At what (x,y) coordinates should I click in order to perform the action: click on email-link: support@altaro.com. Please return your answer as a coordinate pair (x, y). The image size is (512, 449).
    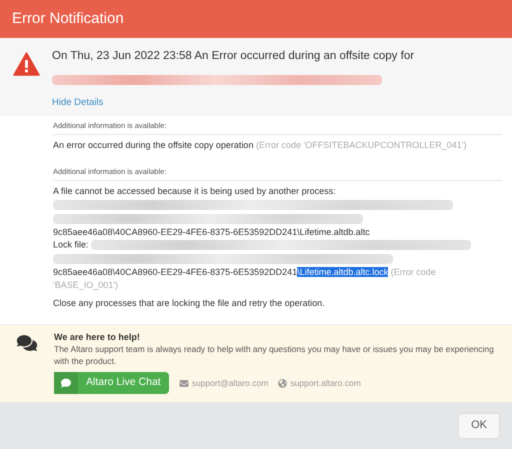
    Looking at the image, I should click on (223, 383).